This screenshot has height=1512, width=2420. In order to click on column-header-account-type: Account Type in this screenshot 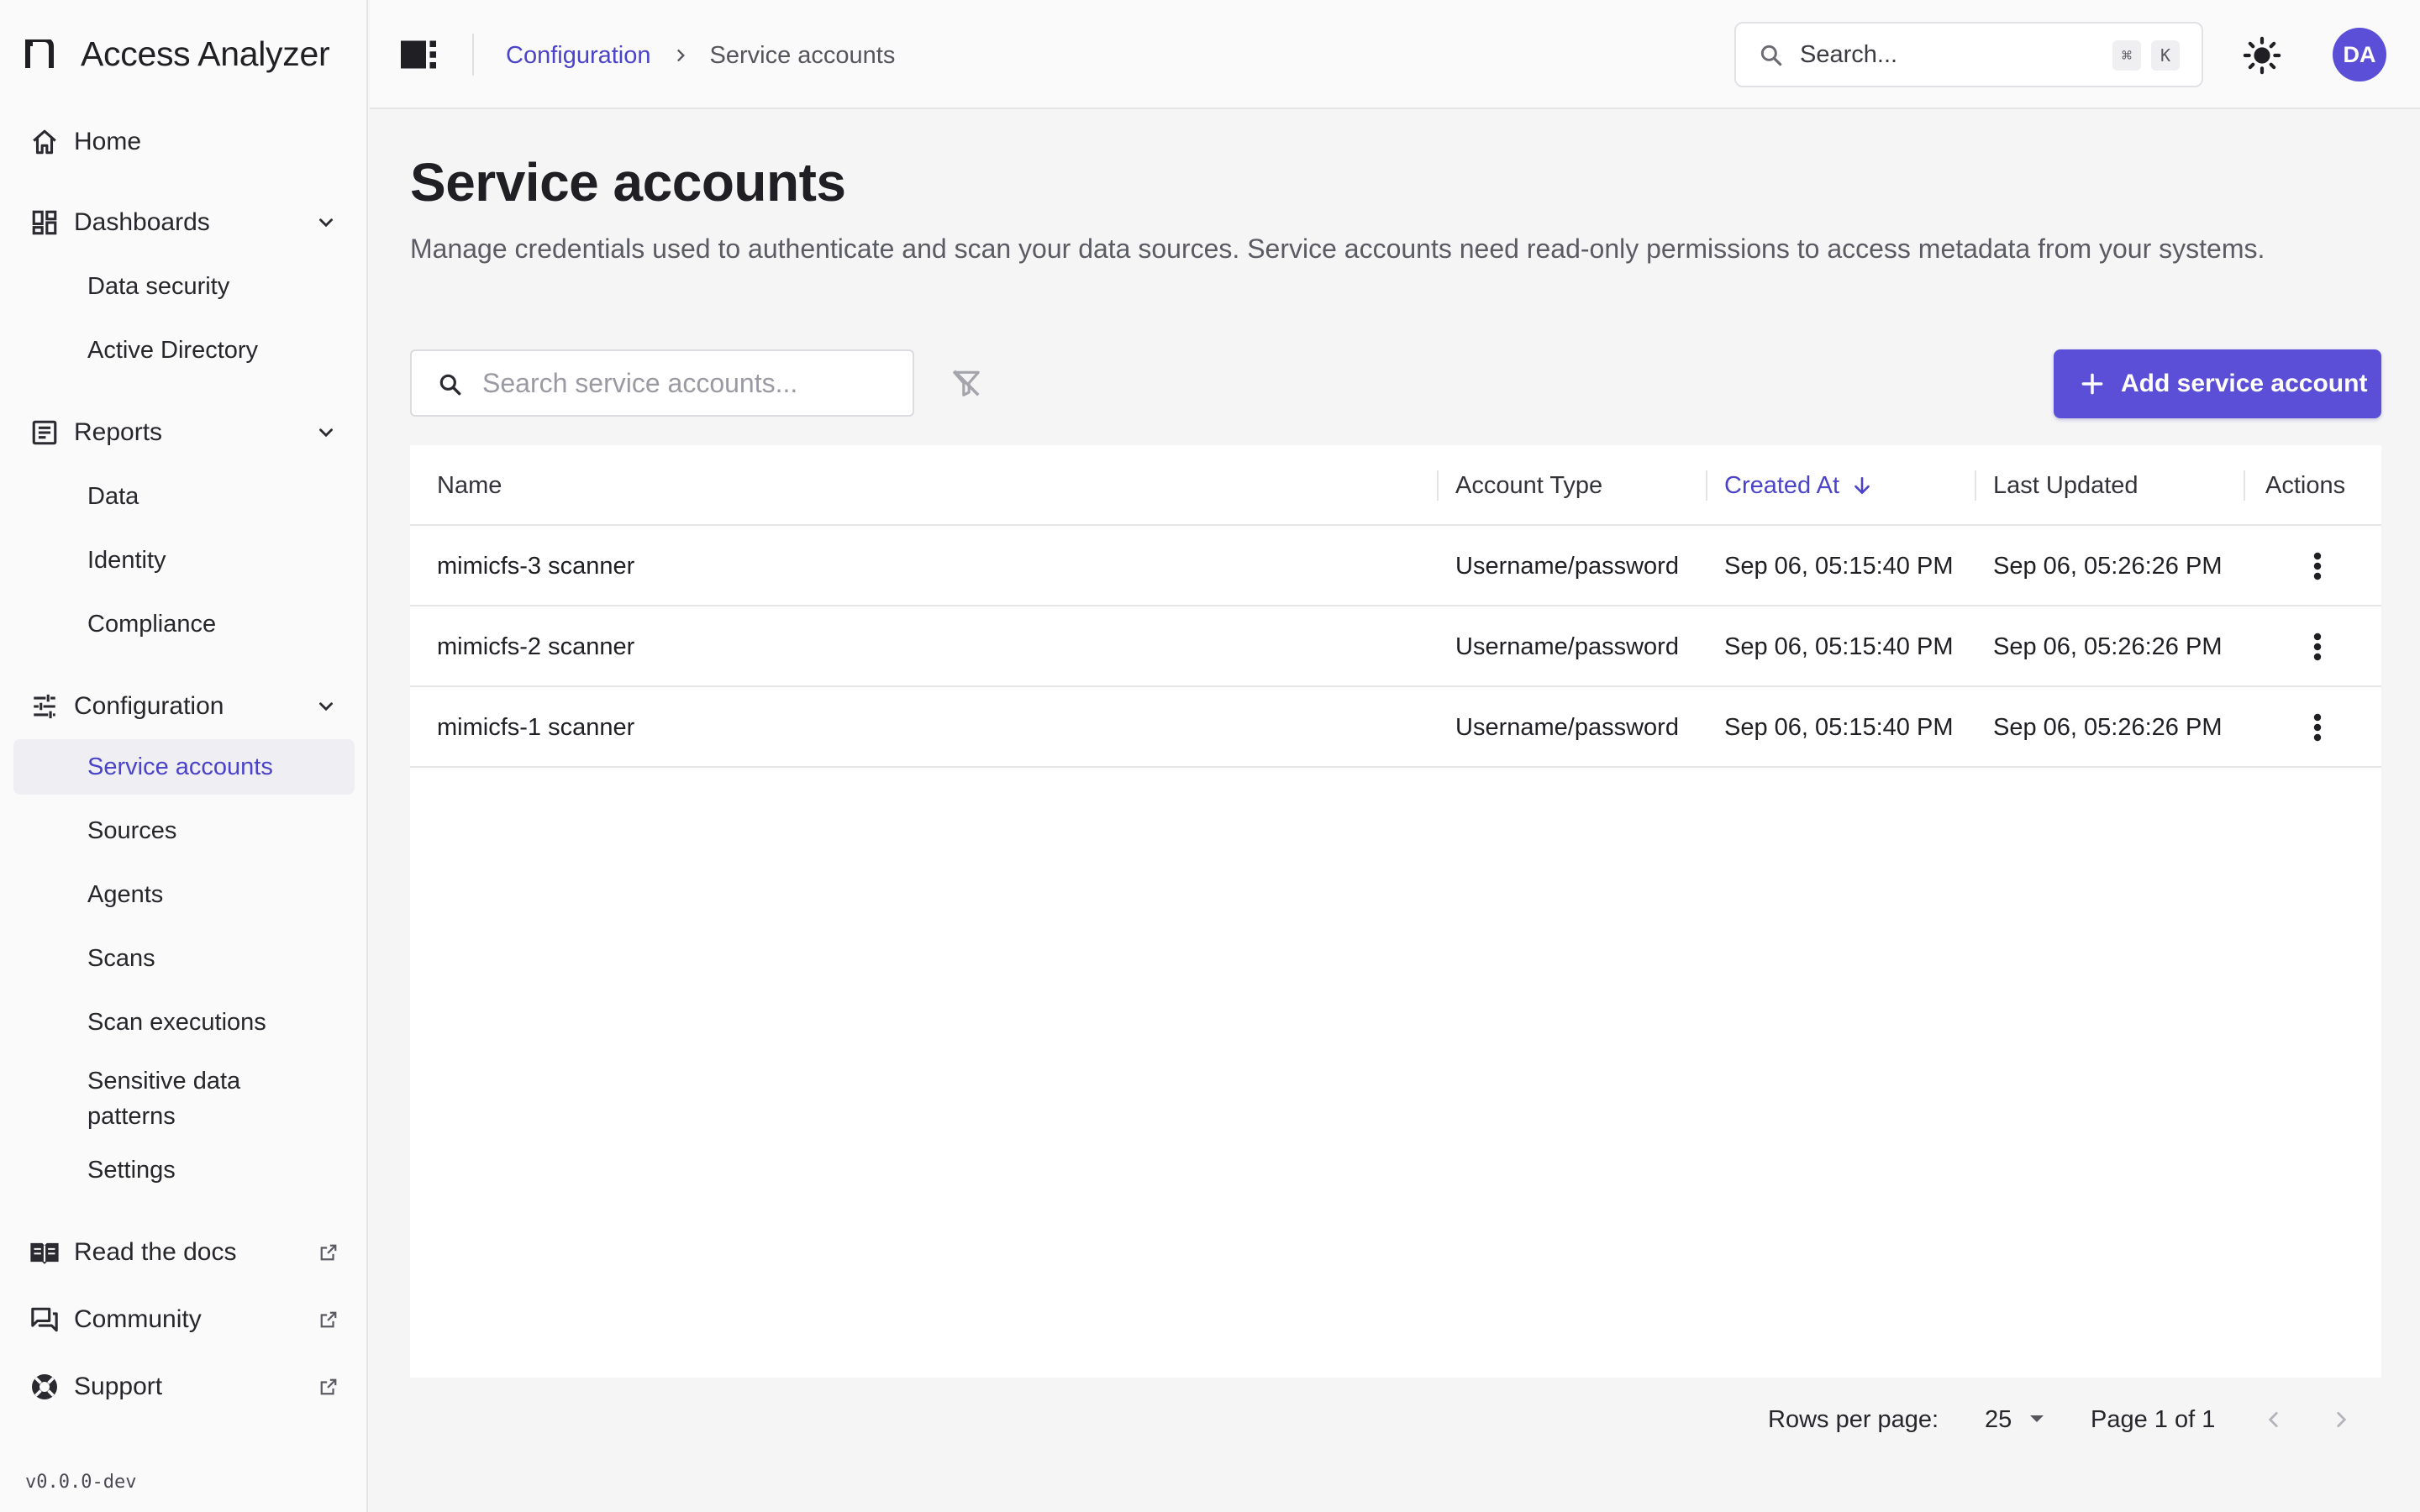, I will do `click(1528, 485)`.